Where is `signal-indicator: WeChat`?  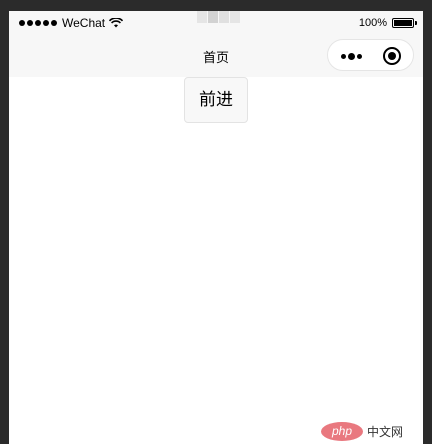 signal-indicator: WeChat is located at coordinates (71, 23).